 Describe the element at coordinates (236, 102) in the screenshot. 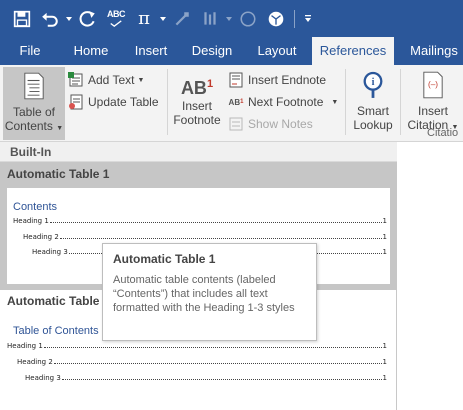

I see `next-footnote-icon: AB 1` at that location.